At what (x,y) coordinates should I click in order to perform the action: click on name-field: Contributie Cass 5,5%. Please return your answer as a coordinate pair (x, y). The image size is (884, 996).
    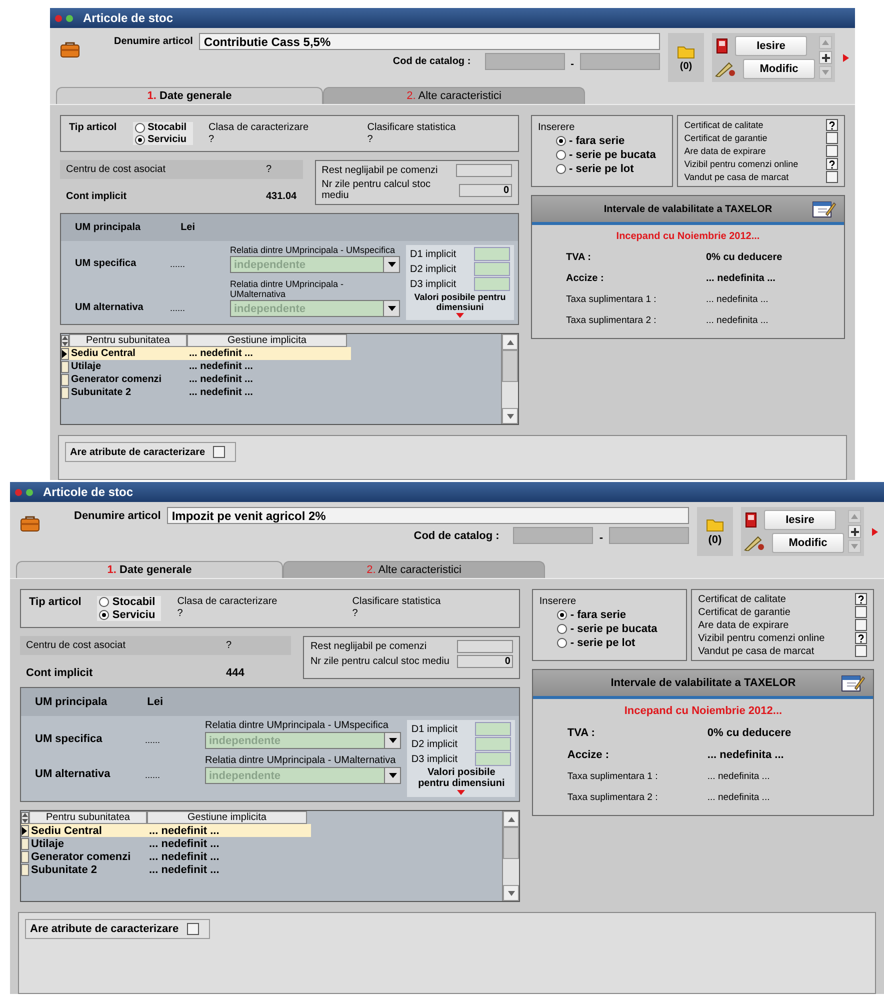
    Looking at the image, I should click on (429, 41).